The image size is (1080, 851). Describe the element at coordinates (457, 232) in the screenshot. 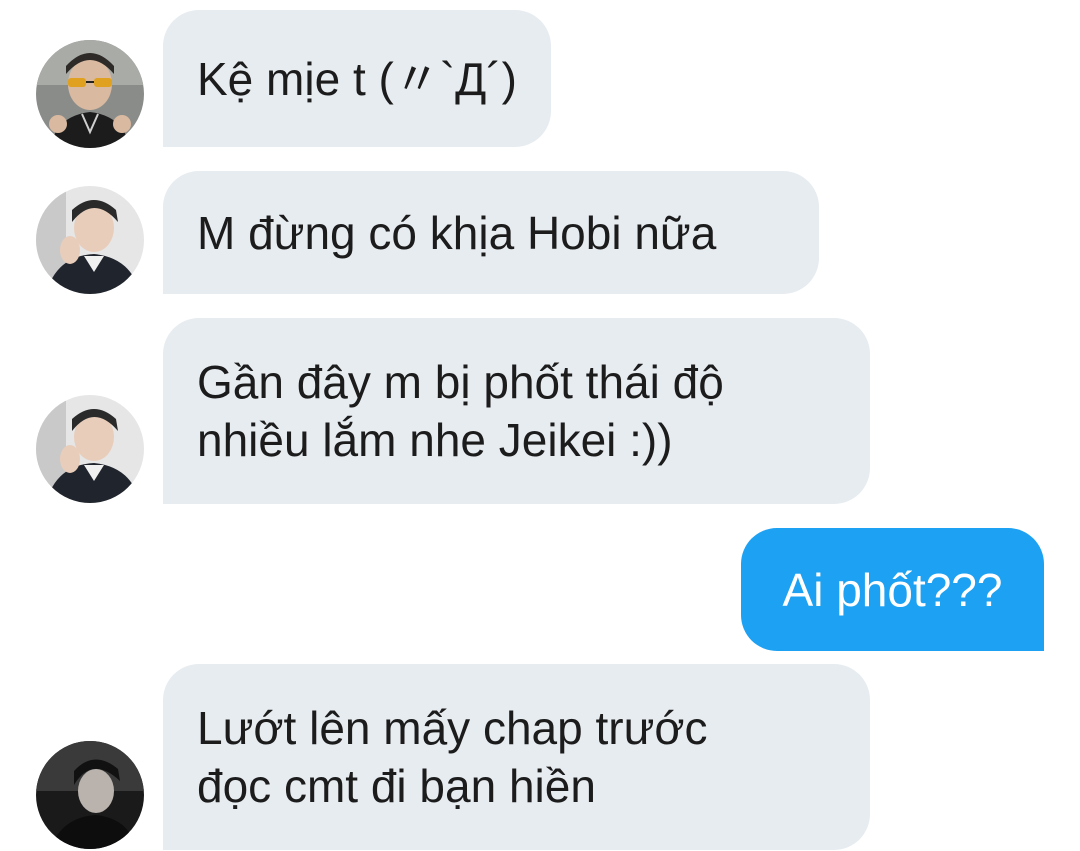

I see `message-text: M đừng có khịa Hobi nữa` at that location.